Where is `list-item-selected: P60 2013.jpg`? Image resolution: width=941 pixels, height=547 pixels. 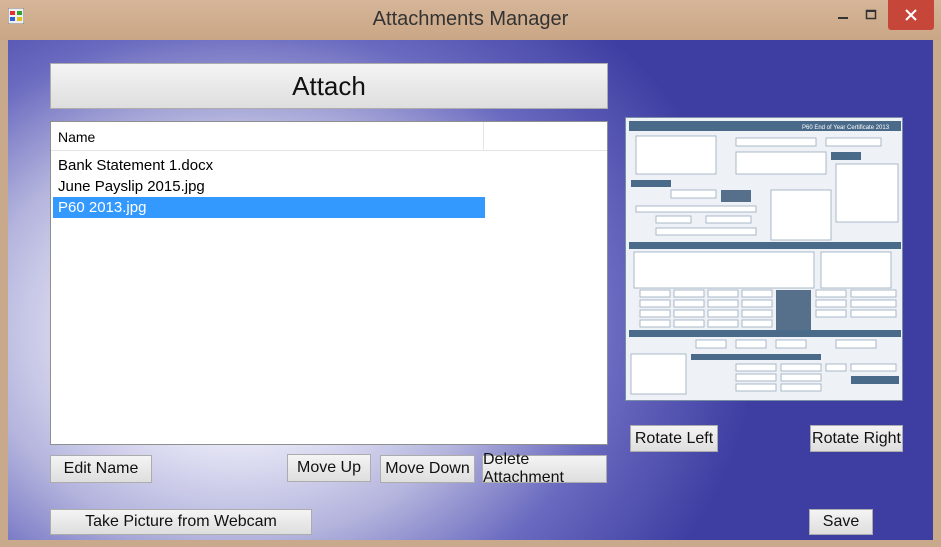 list-item-selected: P60 2013.jpg is located at coordinates (269, 207).